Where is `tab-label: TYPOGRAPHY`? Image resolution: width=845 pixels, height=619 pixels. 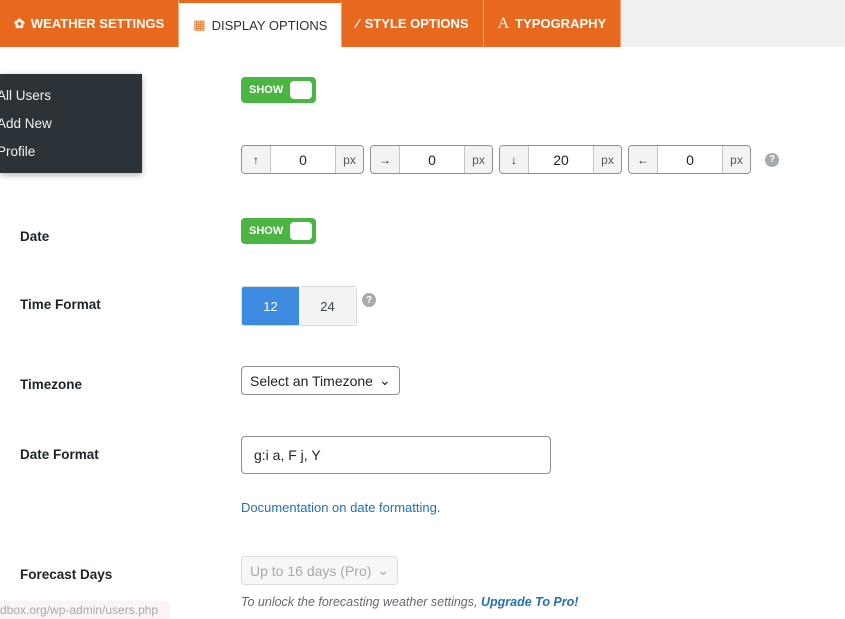
tab-label: TYPOGRAPHY is located at coordinates (561, 23).